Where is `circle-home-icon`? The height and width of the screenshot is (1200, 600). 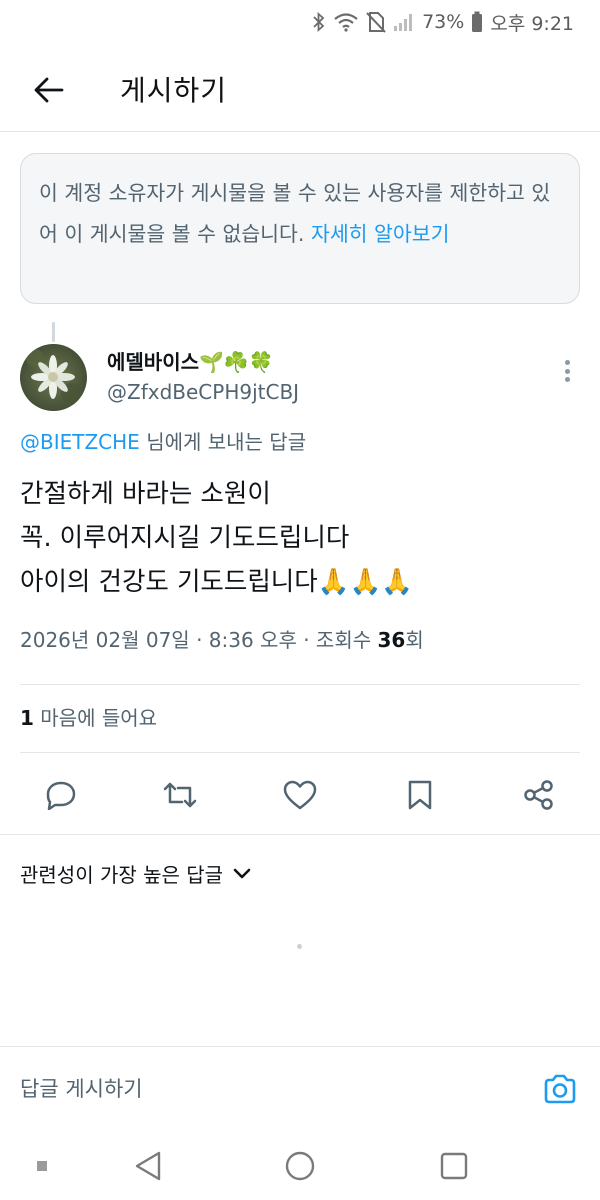 circle-home-icon is located at coordinates (300, 1166).